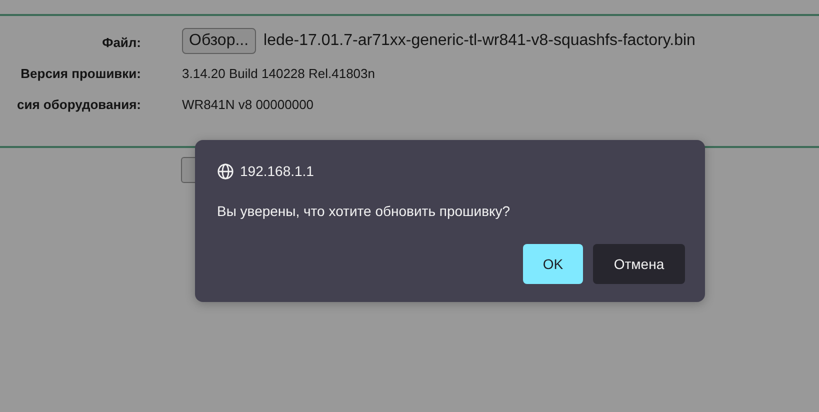 The height and width of the screenshot is (412, 819). What do you see at coordinates (553, 264) in the screenshot?
I see `ok-button: OK` at bounding box center [553, 264].